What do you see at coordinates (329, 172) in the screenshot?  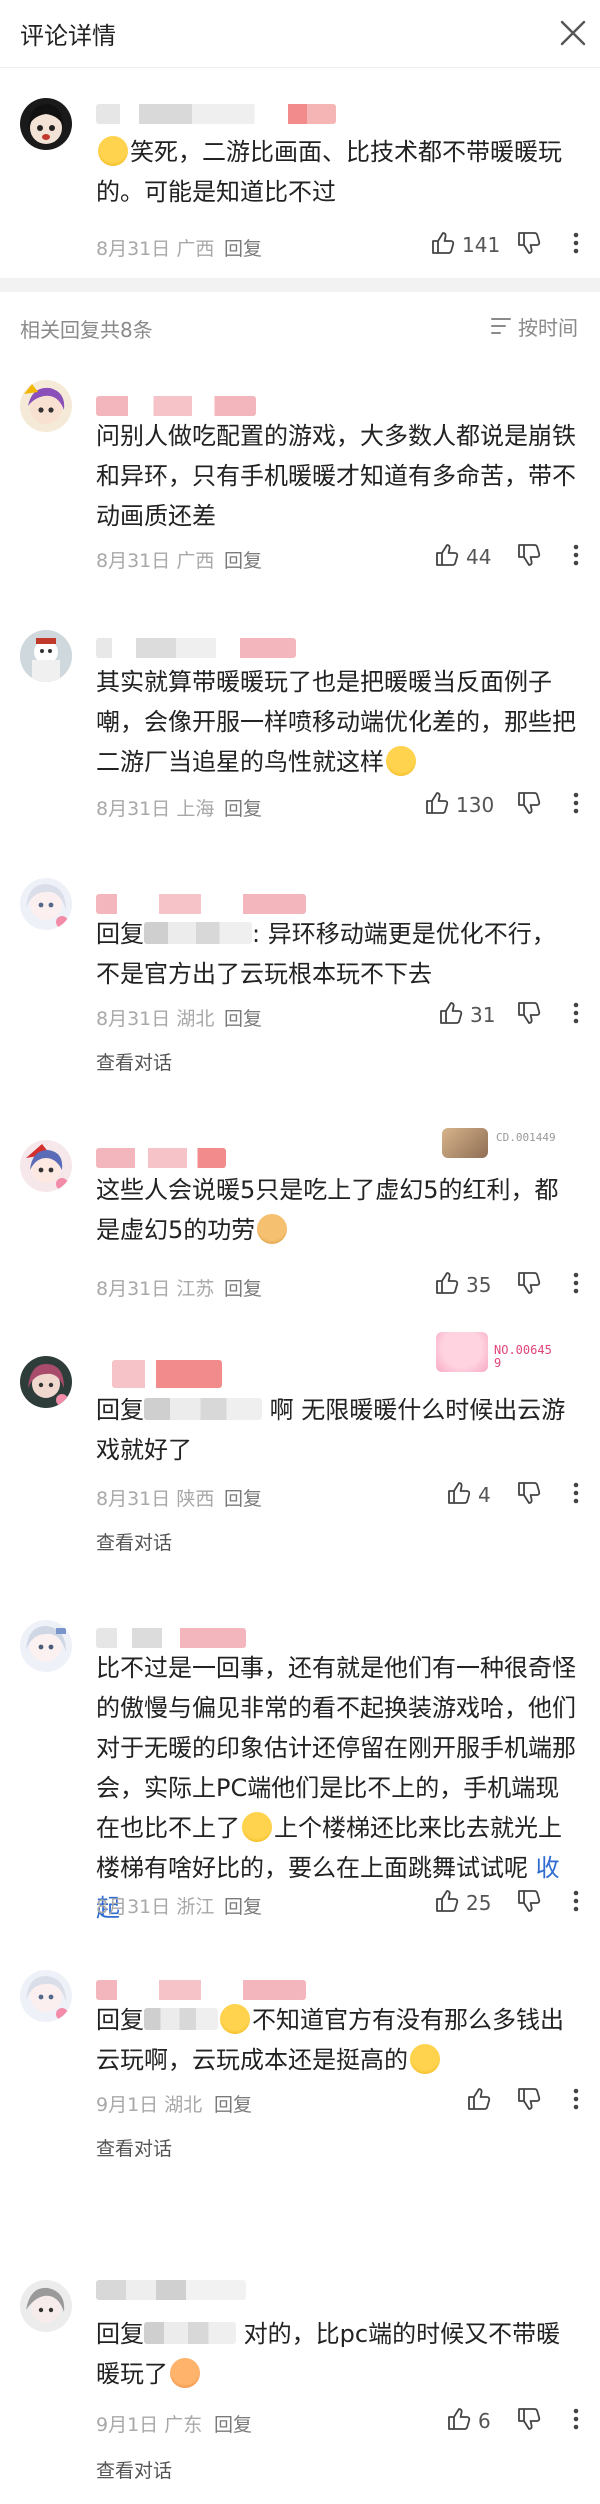 I see `comment-text: 笑死，二游比画面、比技术都不带暖暖玩的。可能是知道比不过` at bounding box center [329, 172].